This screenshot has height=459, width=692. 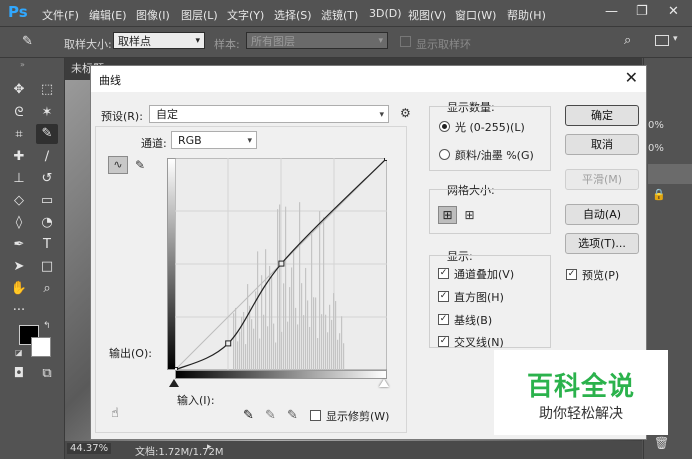 I want to click on show-clipping-checkbox, so click(x=315, y=415).